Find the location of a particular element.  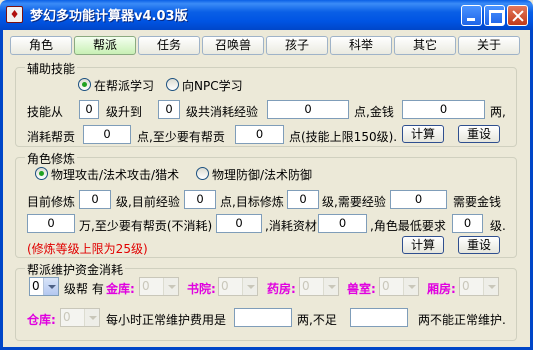

window-border-left is located at coordinates (1, 190).